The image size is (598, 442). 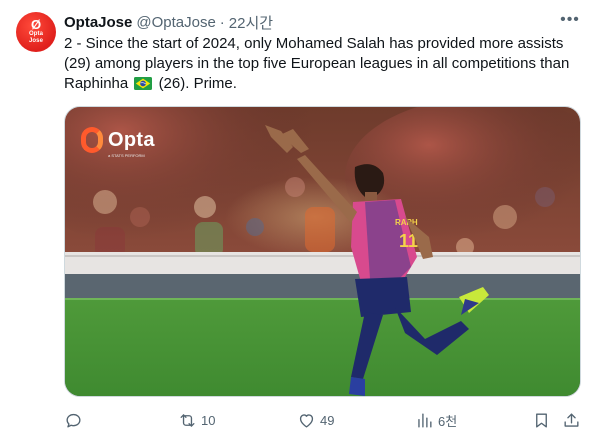 What do you see at coordinates (92, 140) in the screenshot?
I see `opta-logo-icon` at bounding box center [92, 140].